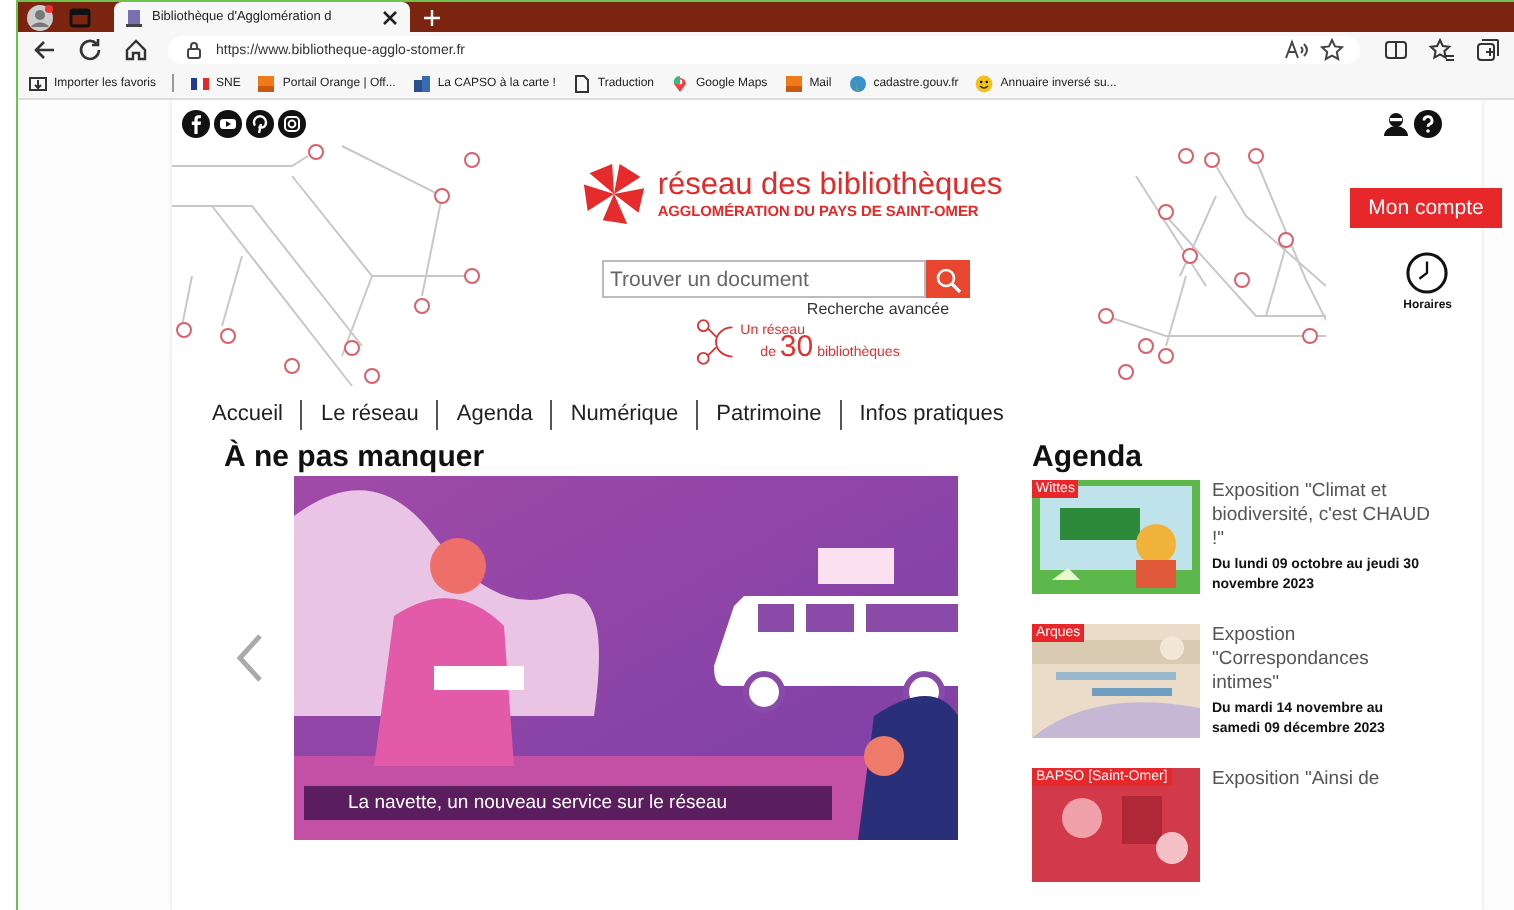 The height and width of the screenshot is (910, 1514). Describe the element at coordinates (1428, 124) in the screenshot. I see `help-icon` at that location.